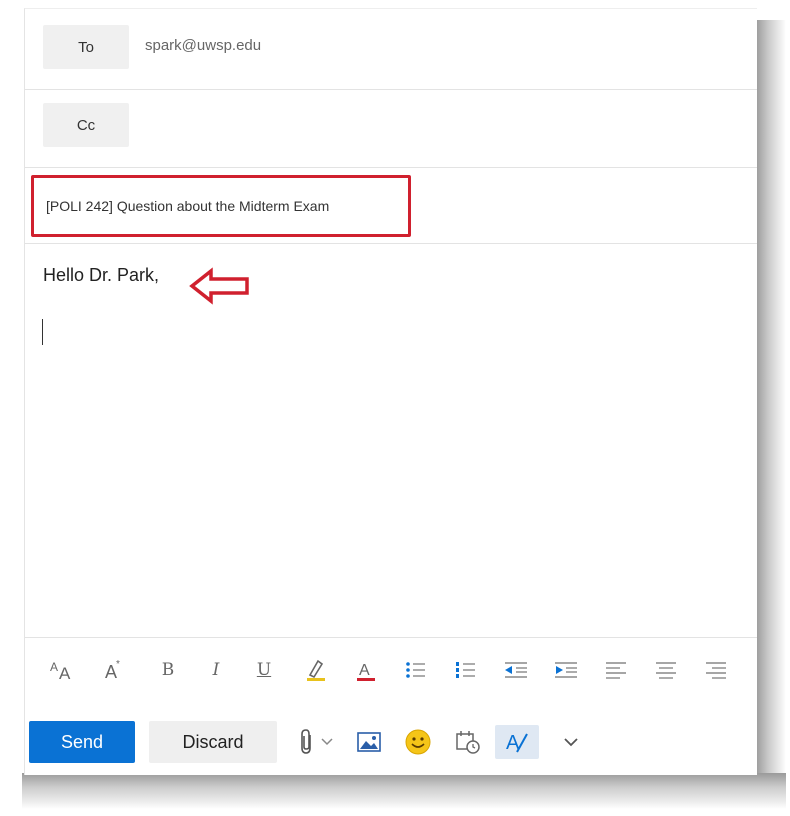 The image size is (790, 816). What do you see at coordinates (418, 742) in the screenshot?
I see `emoji-icon` at bounding box center [418, 742].